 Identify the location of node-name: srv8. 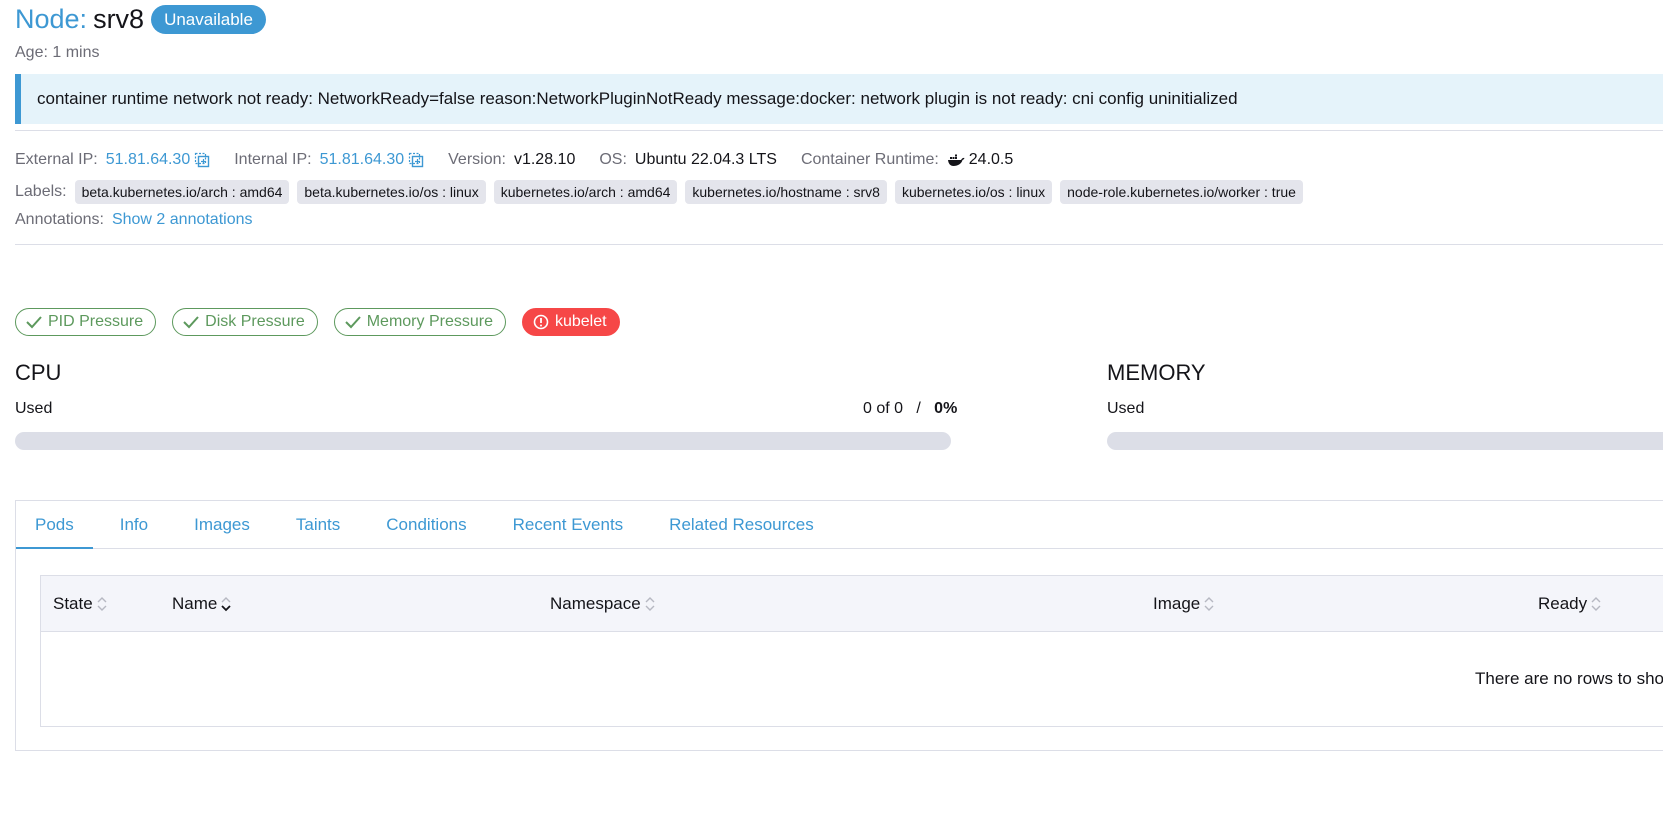
(119, 19).